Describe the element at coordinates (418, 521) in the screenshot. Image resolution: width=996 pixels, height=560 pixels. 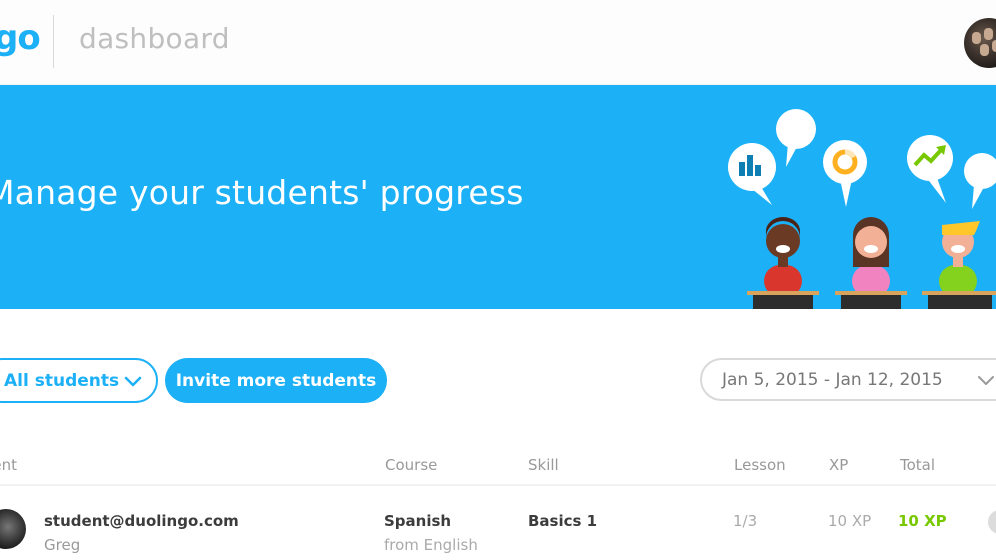
I see `course-name: Spanish` at that location.